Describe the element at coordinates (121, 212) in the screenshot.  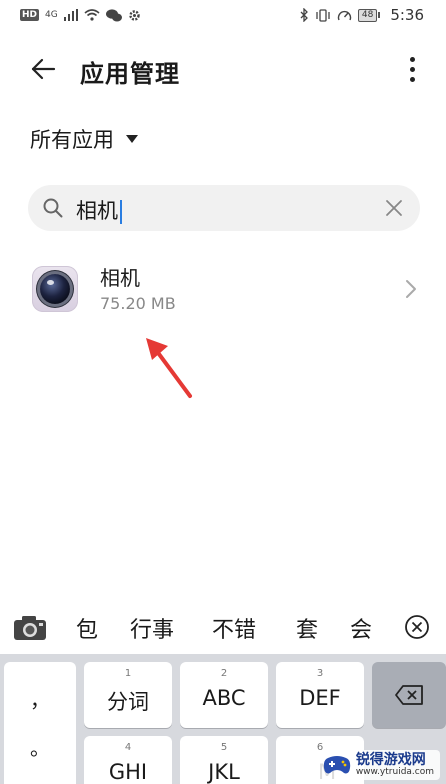
I see `text-cursor` at that location.